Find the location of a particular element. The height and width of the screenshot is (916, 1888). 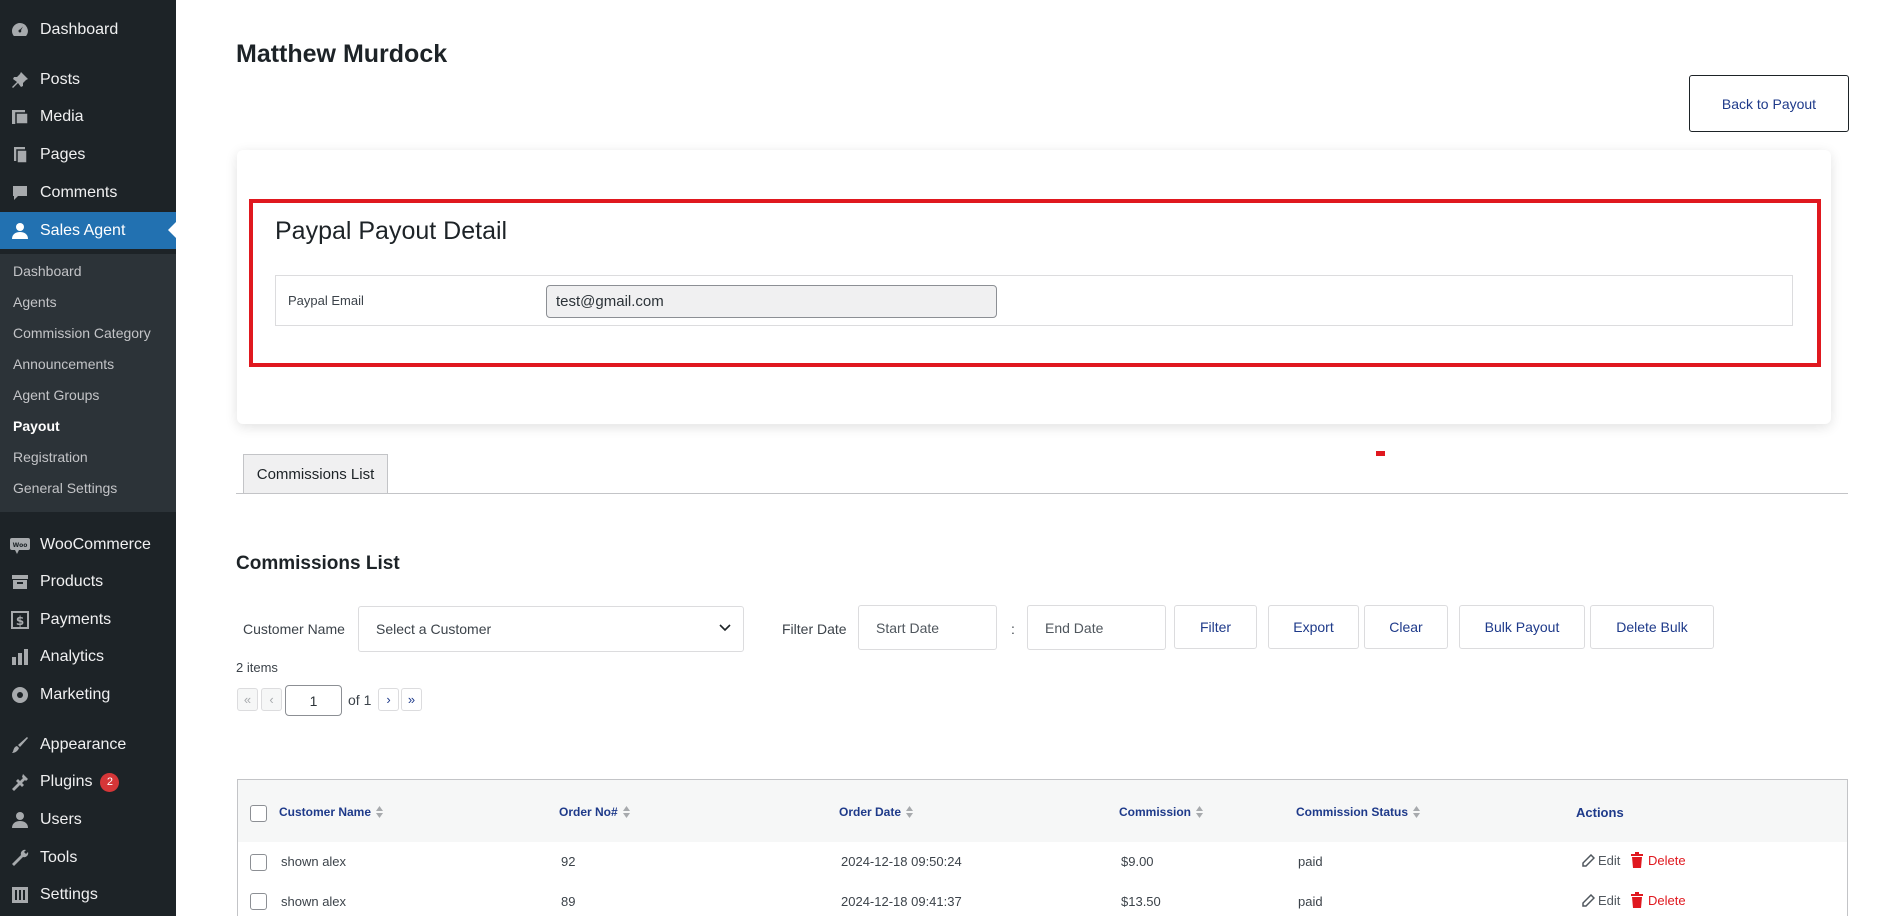

dollar-icon: $ is located at coordinates (20, 620).